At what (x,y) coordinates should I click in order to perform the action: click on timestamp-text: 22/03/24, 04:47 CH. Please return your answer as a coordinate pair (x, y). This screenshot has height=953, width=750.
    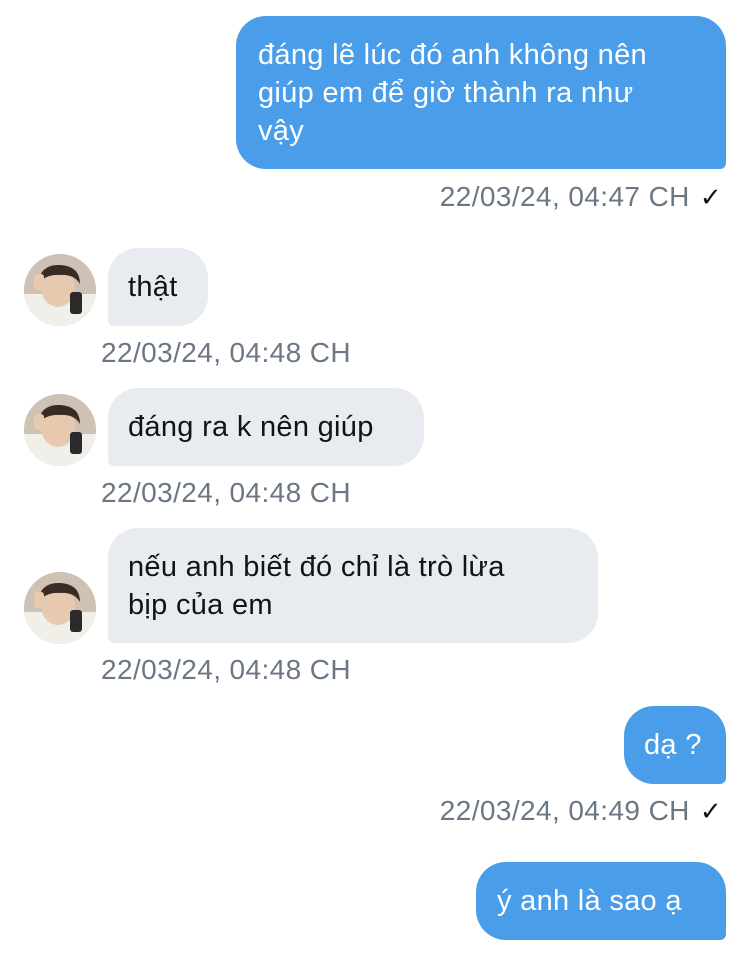
    Looking at the image, I should click on (564, 196).